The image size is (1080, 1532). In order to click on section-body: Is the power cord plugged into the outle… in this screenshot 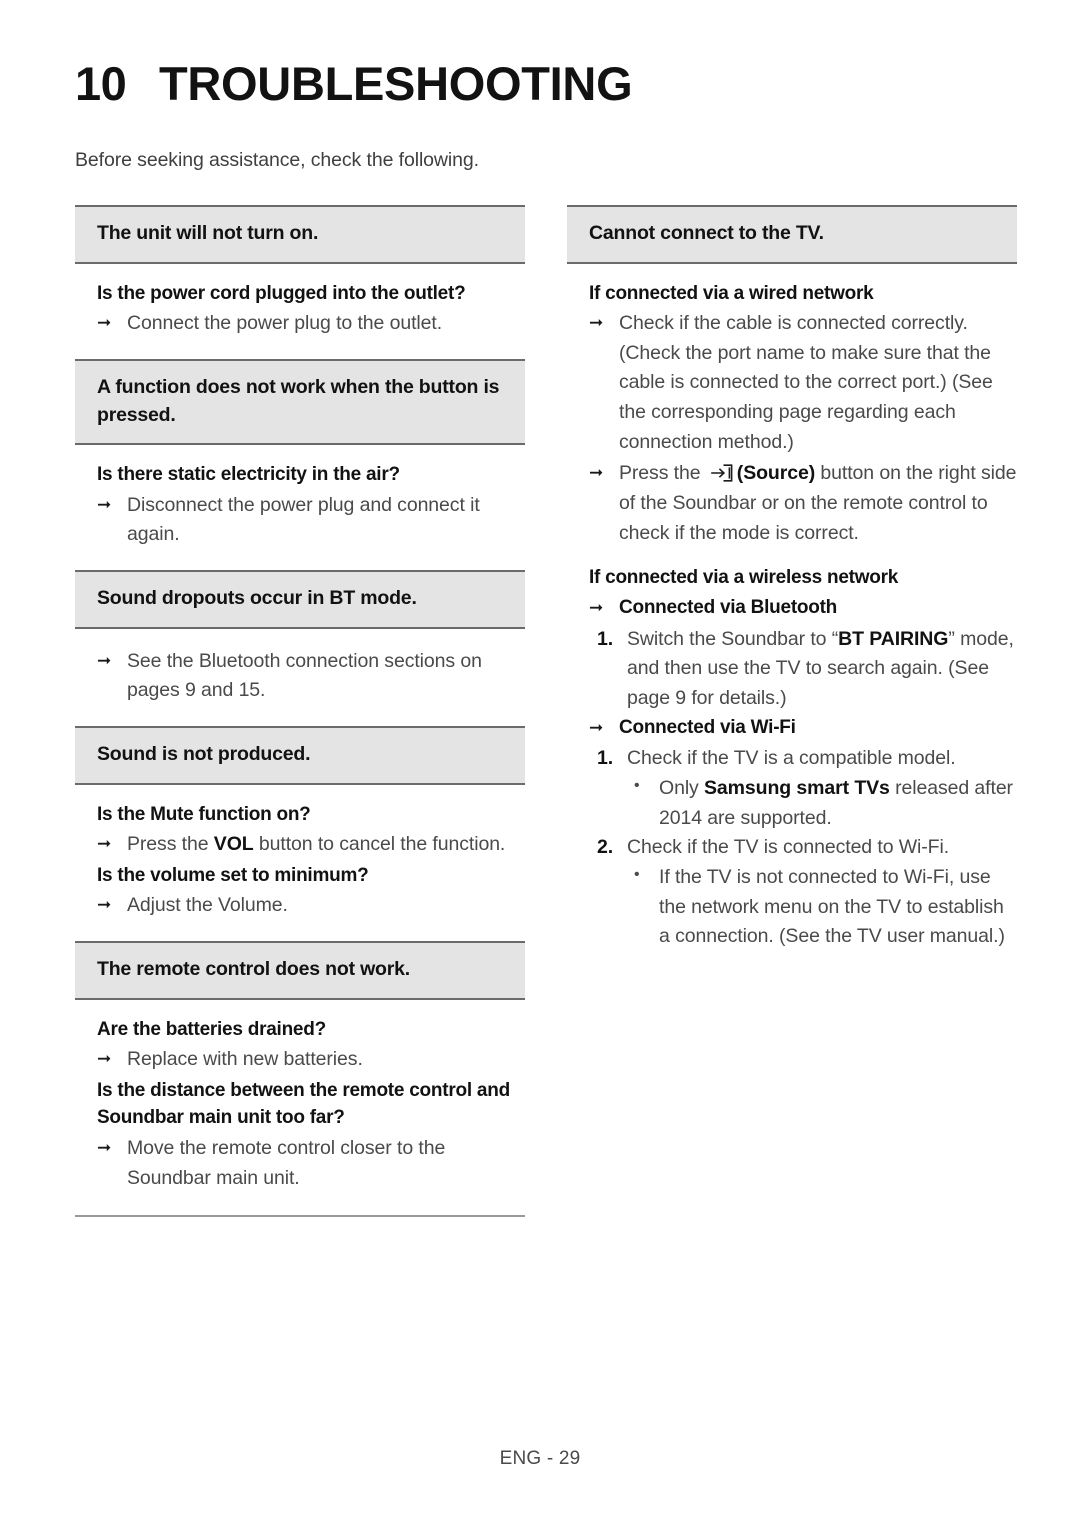, I will do `click(300, 311)`.